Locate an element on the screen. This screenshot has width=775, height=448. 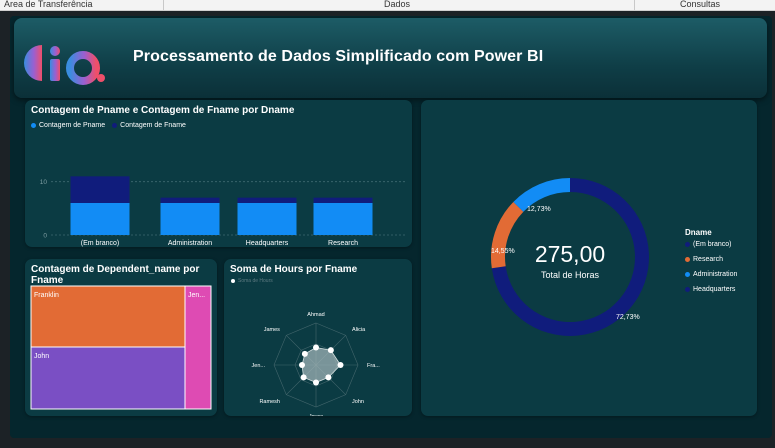
donut-legend-item-blank: (Em branco) is located at coordinates (708, 244).